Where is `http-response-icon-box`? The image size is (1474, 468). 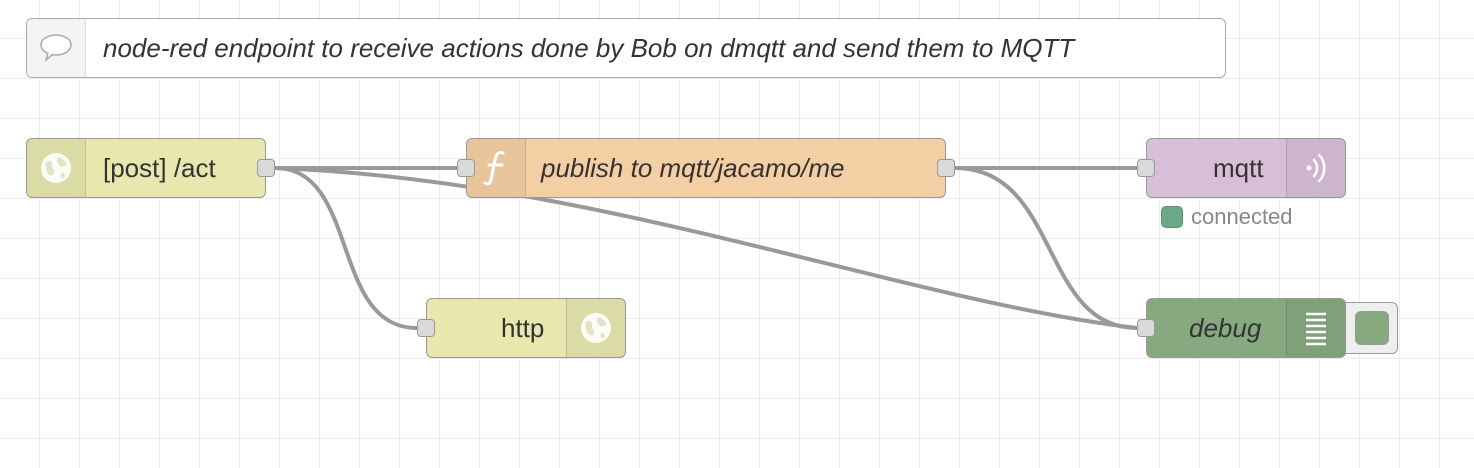
http-response-icon-box is located at coordinates (595, 328).